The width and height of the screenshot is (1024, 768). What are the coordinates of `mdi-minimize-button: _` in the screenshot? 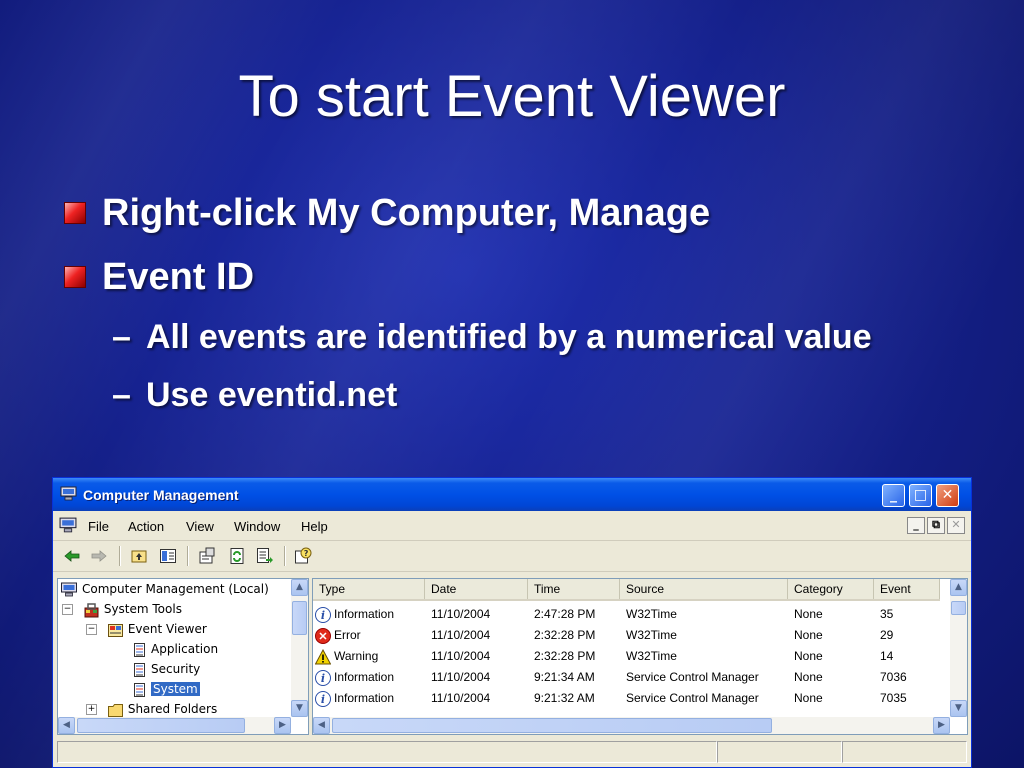 It's located at (916, 525).